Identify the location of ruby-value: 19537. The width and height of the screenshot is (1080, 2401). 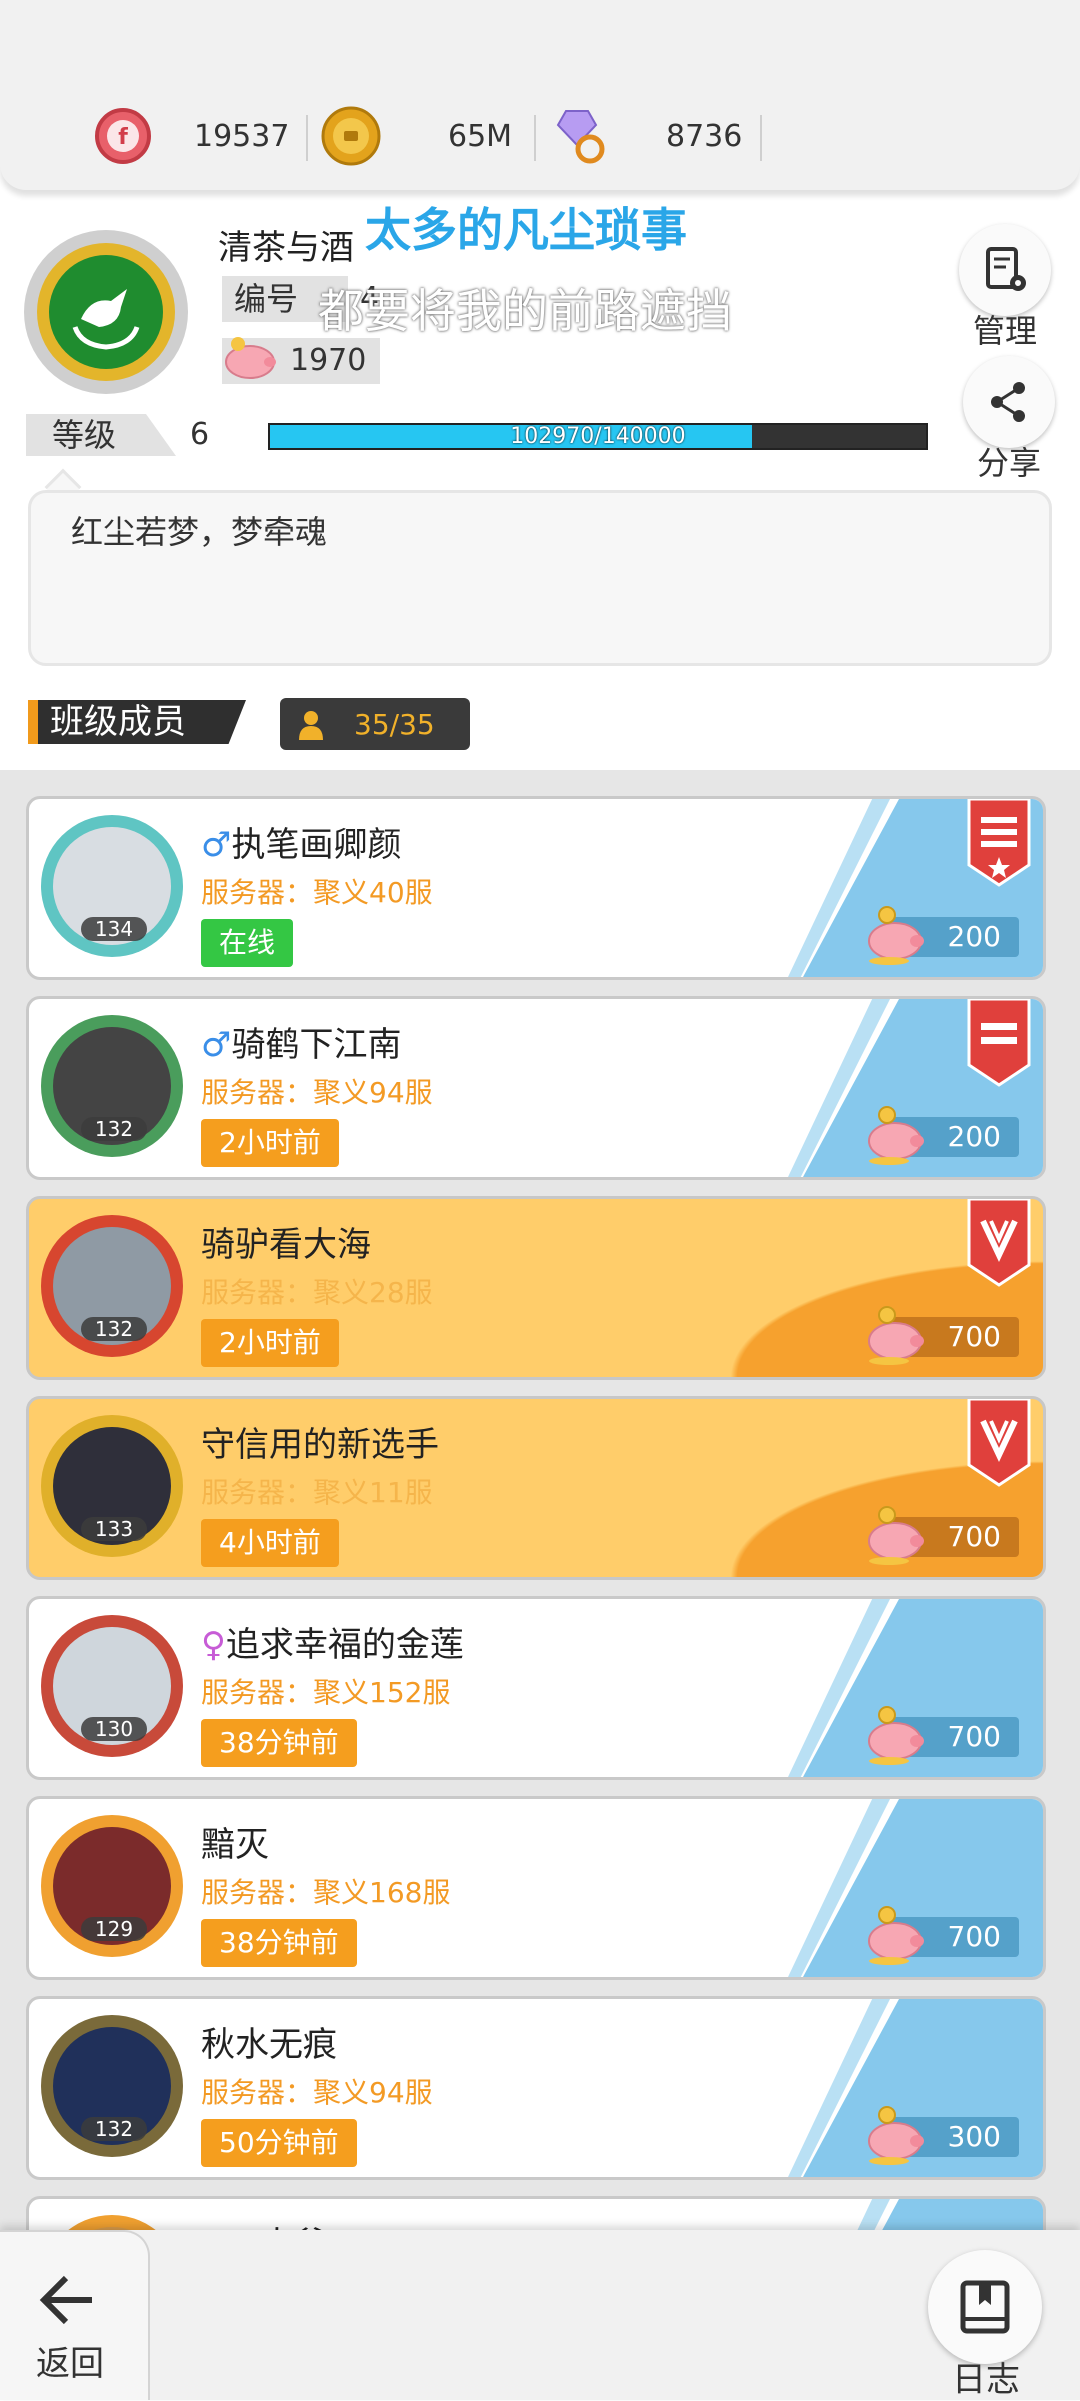
(242, 136).